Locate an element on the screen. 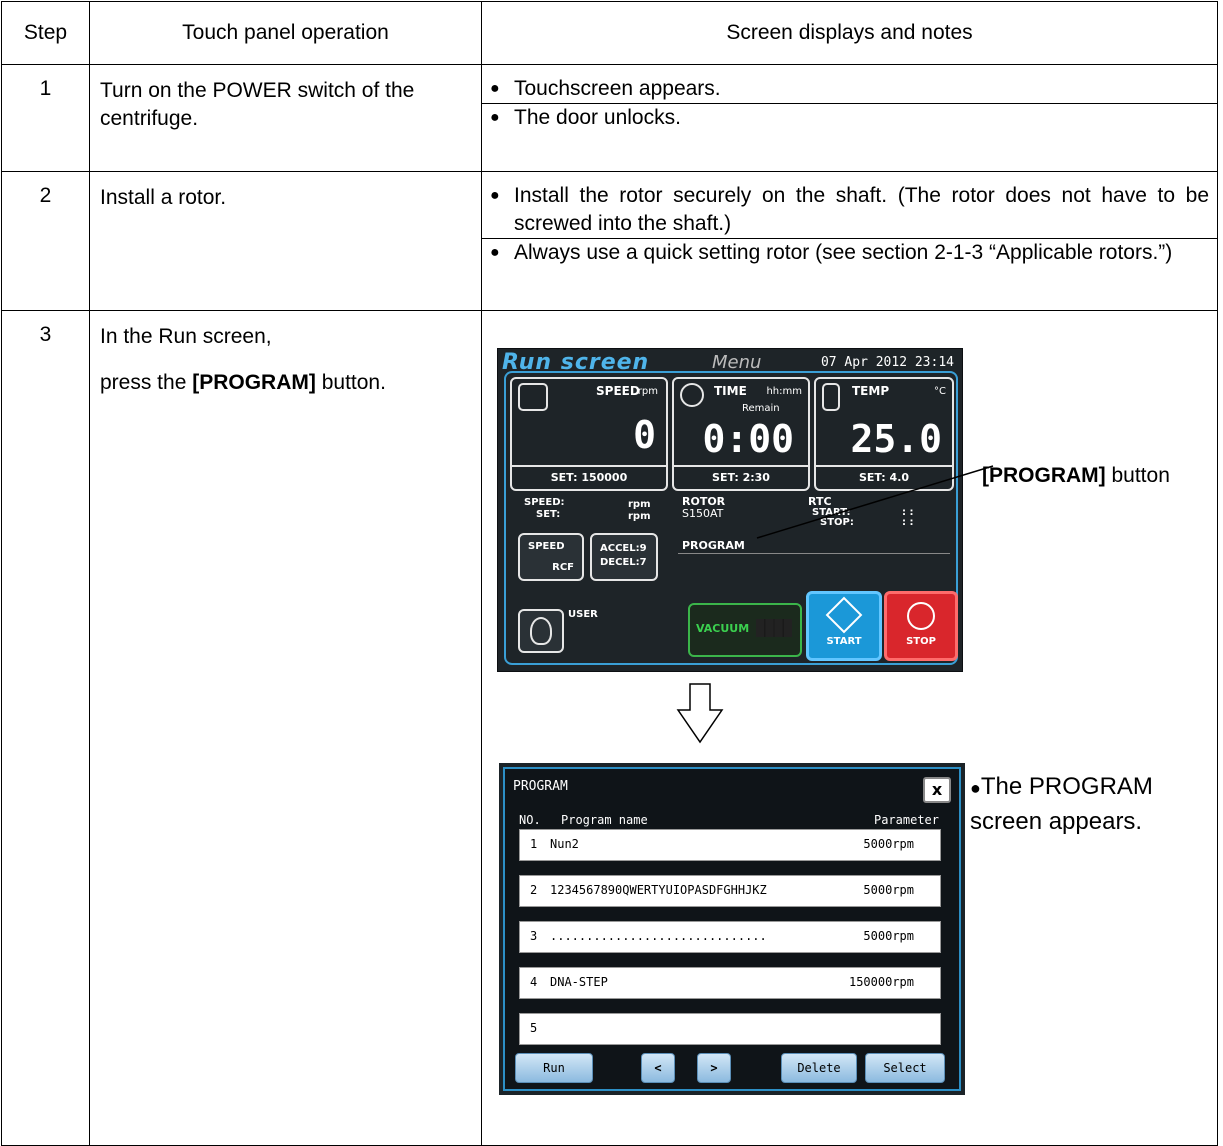 The height and width of the screenshot is (1146, 1223). operation-prefix: press the is located at coordinates (146, 382).